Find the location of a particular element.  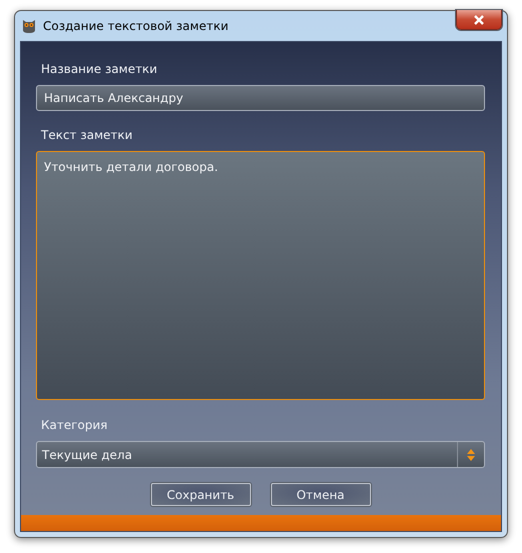

cancel-button: Отмена is located at coordinates (320, 494).